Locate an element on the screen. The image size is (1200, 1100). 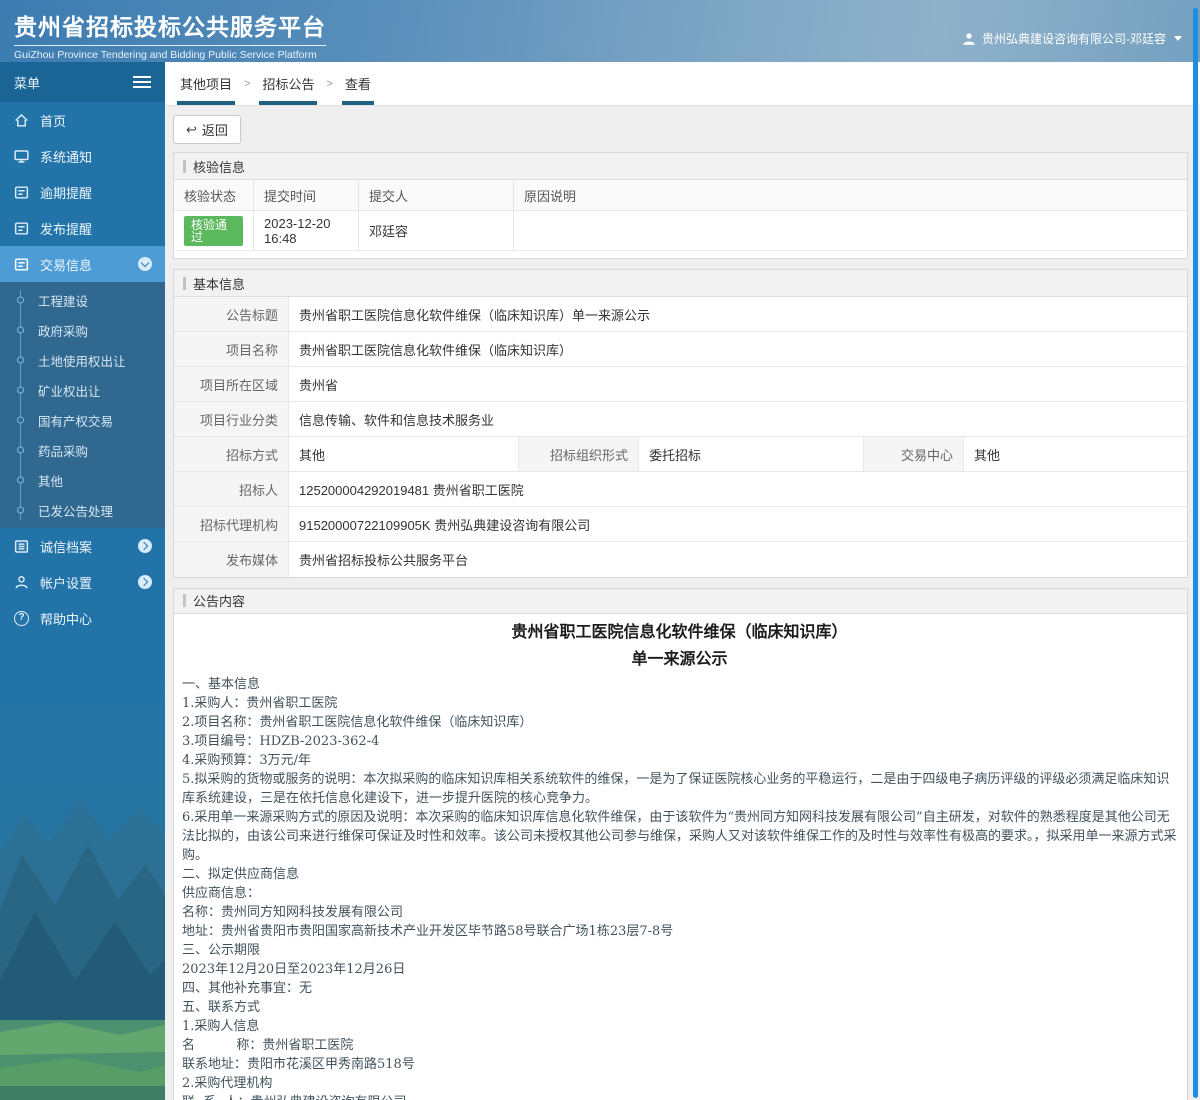
sidebar-item-label: 首页 is located at coordinates (53, 121).